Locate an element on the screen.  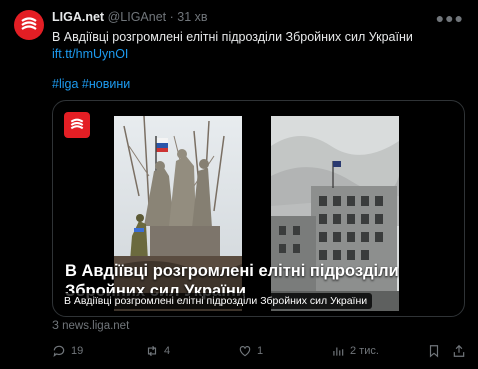
bookmark-icon is located at coordinates (434, 351).